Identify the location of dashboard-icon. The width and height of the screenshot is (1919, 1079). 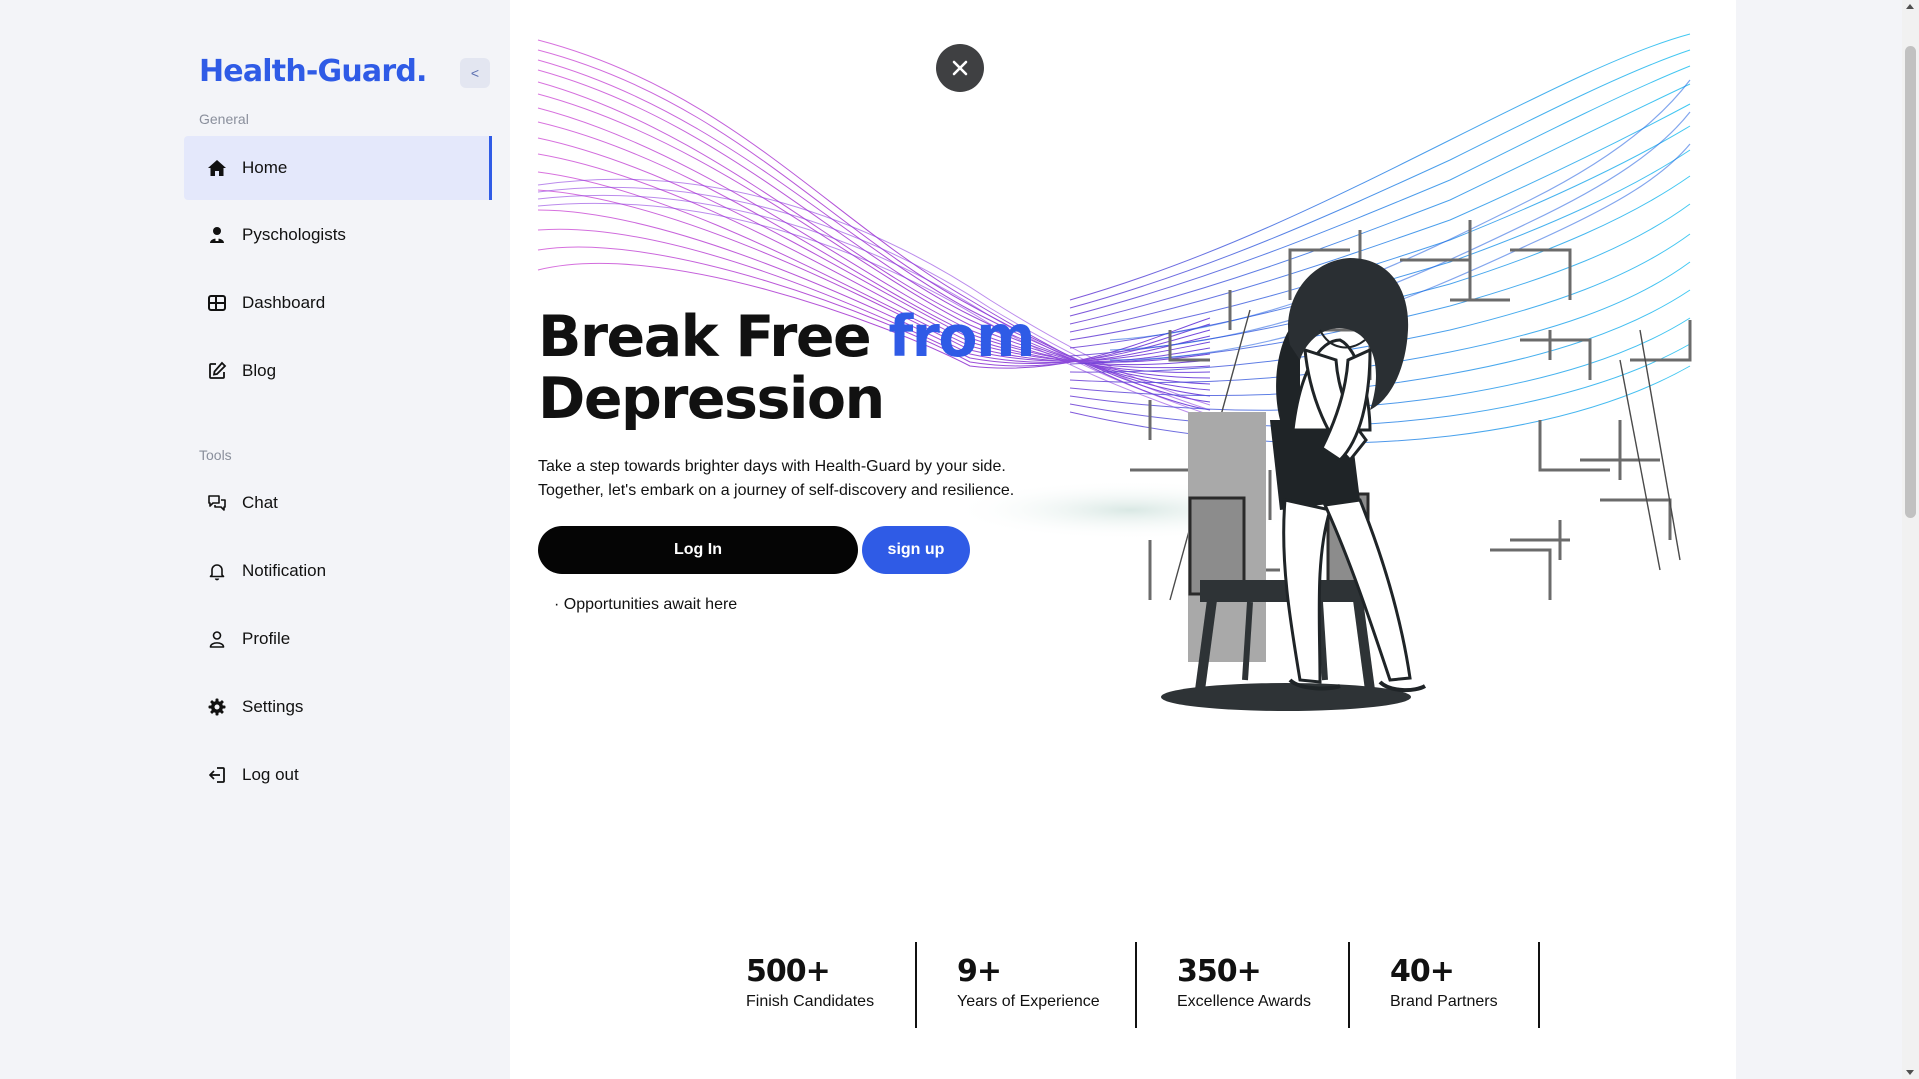
(217, 303).